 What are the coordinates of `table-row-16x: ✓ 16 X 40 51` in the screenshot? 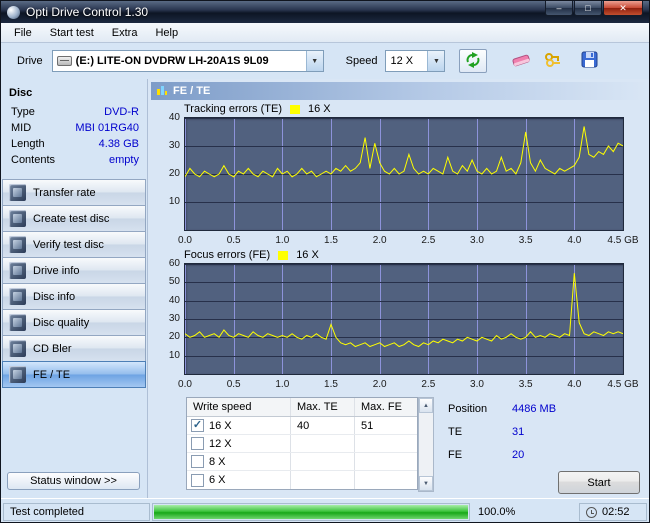 It's located at (302, 426).